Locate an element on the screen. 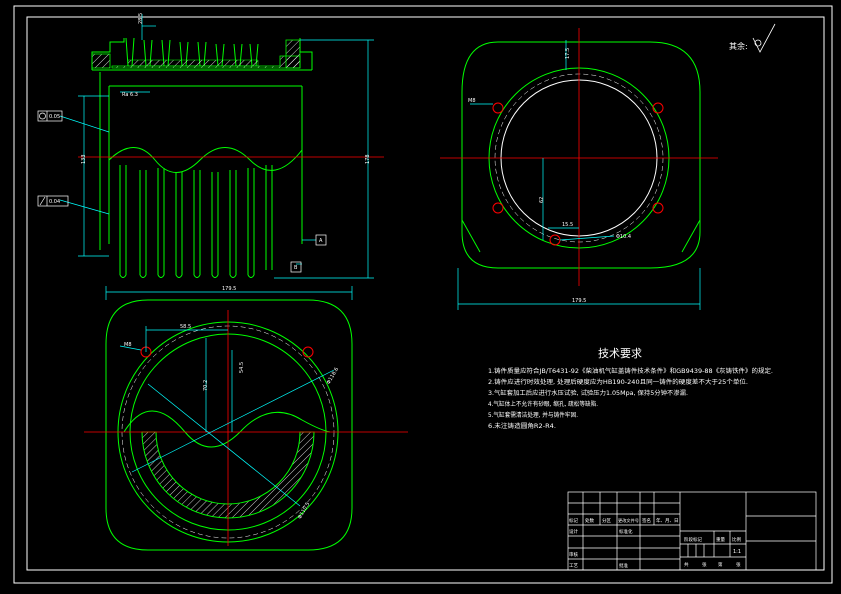 Image resolution: width=841 pixels, height=594 pixels. roughness-symbol-icon is located at coordinates (764, 38).